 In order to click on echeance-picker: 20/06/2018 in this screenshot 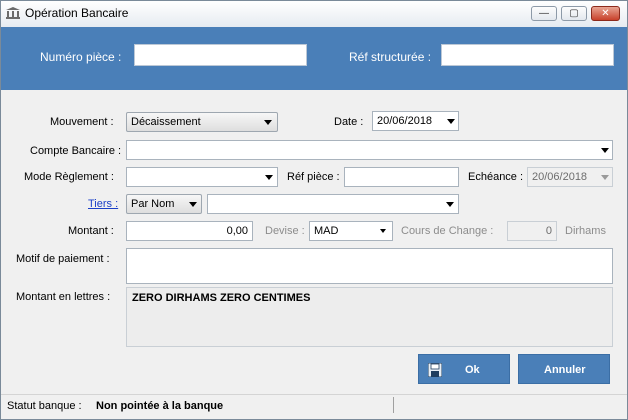, I will do `click(570, 177)`.